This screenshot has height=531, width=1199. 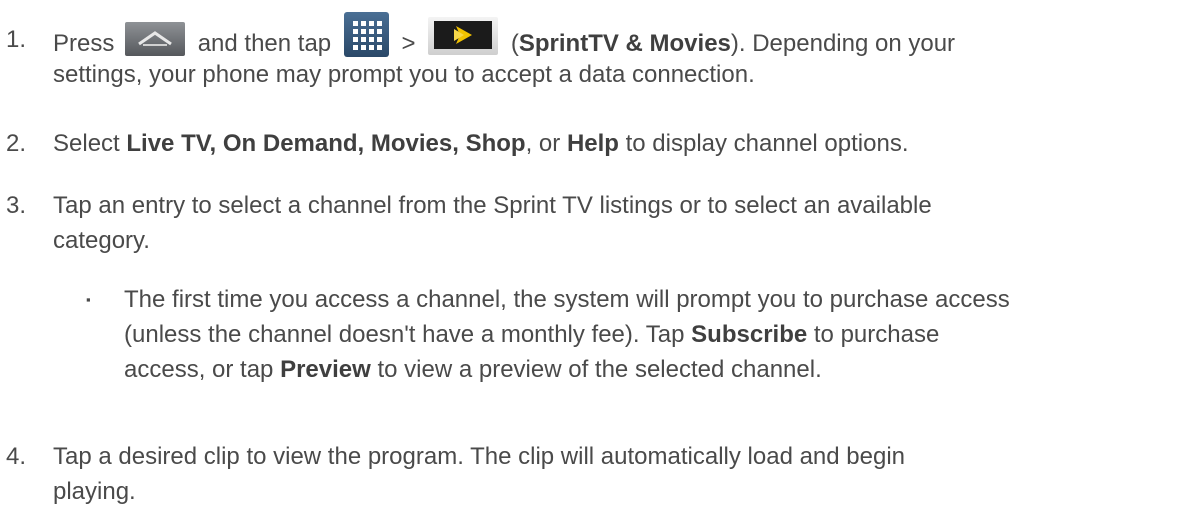 What do you see at coordinates (16, 205) in the screenshot?
I see `step-number: 3.` at bounding box center [16, 205].